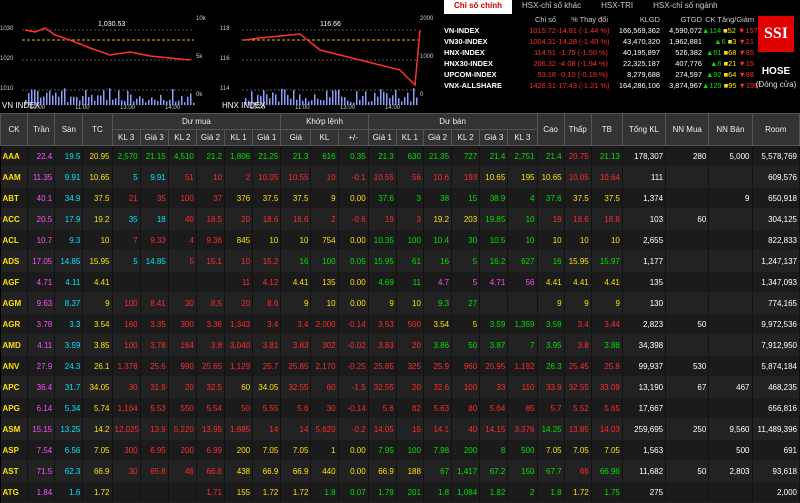  I want to click on table-cell: 4.41, so click(577, 282).